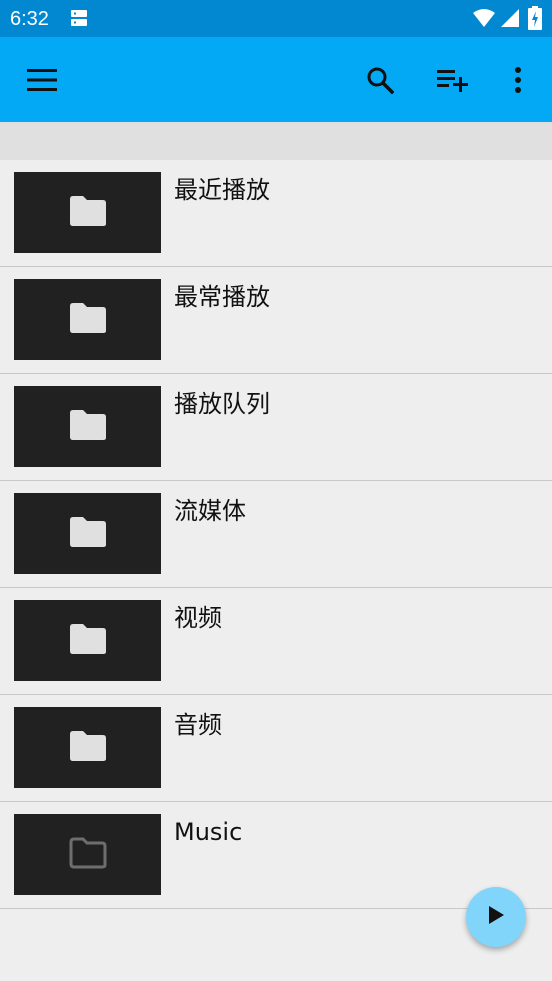 Image resolution: width=552 pixels, height=981 pixels. What do you see at coordinates (198, 618) in the screenshot?
I see `list-item-label: 视频` at bounding box center [198, 618].